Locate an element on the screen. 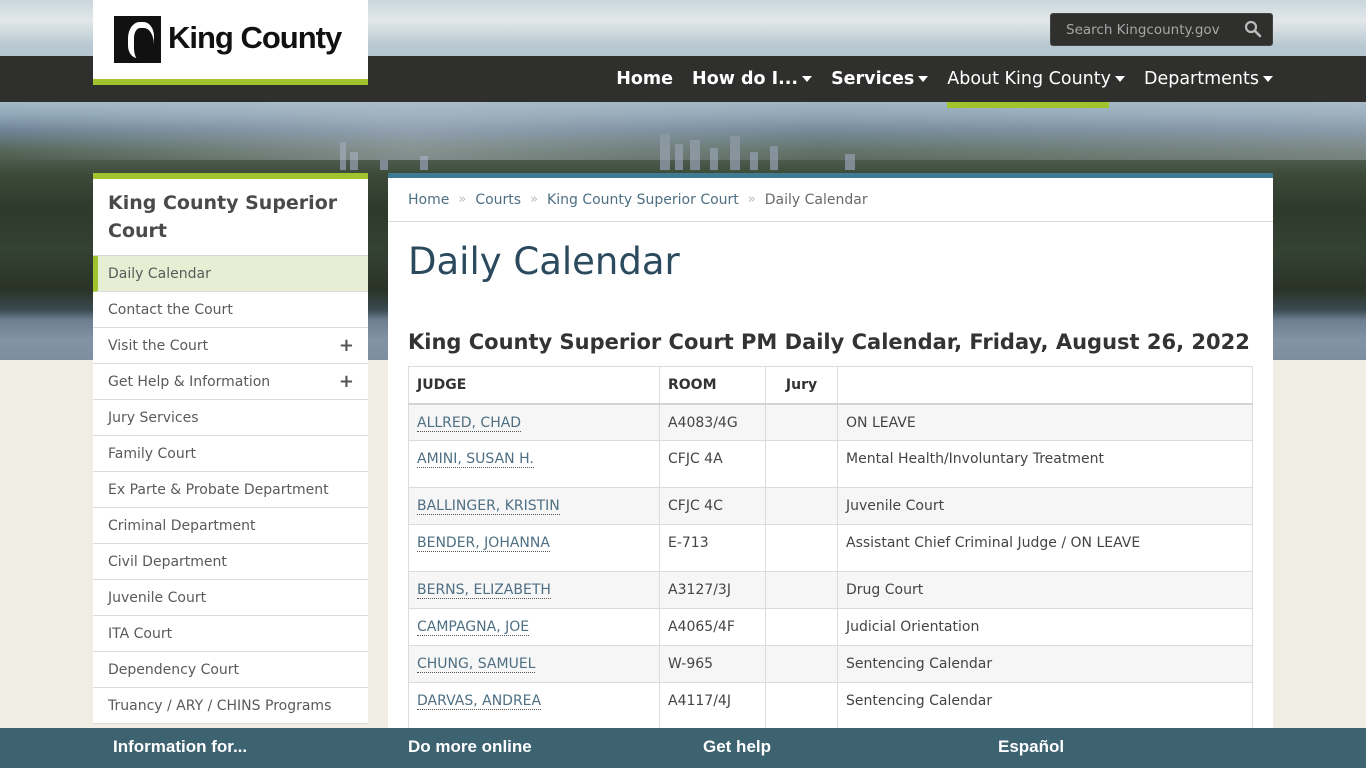  nav-about-king-county: About King County is located at coordinates (1036, 82).